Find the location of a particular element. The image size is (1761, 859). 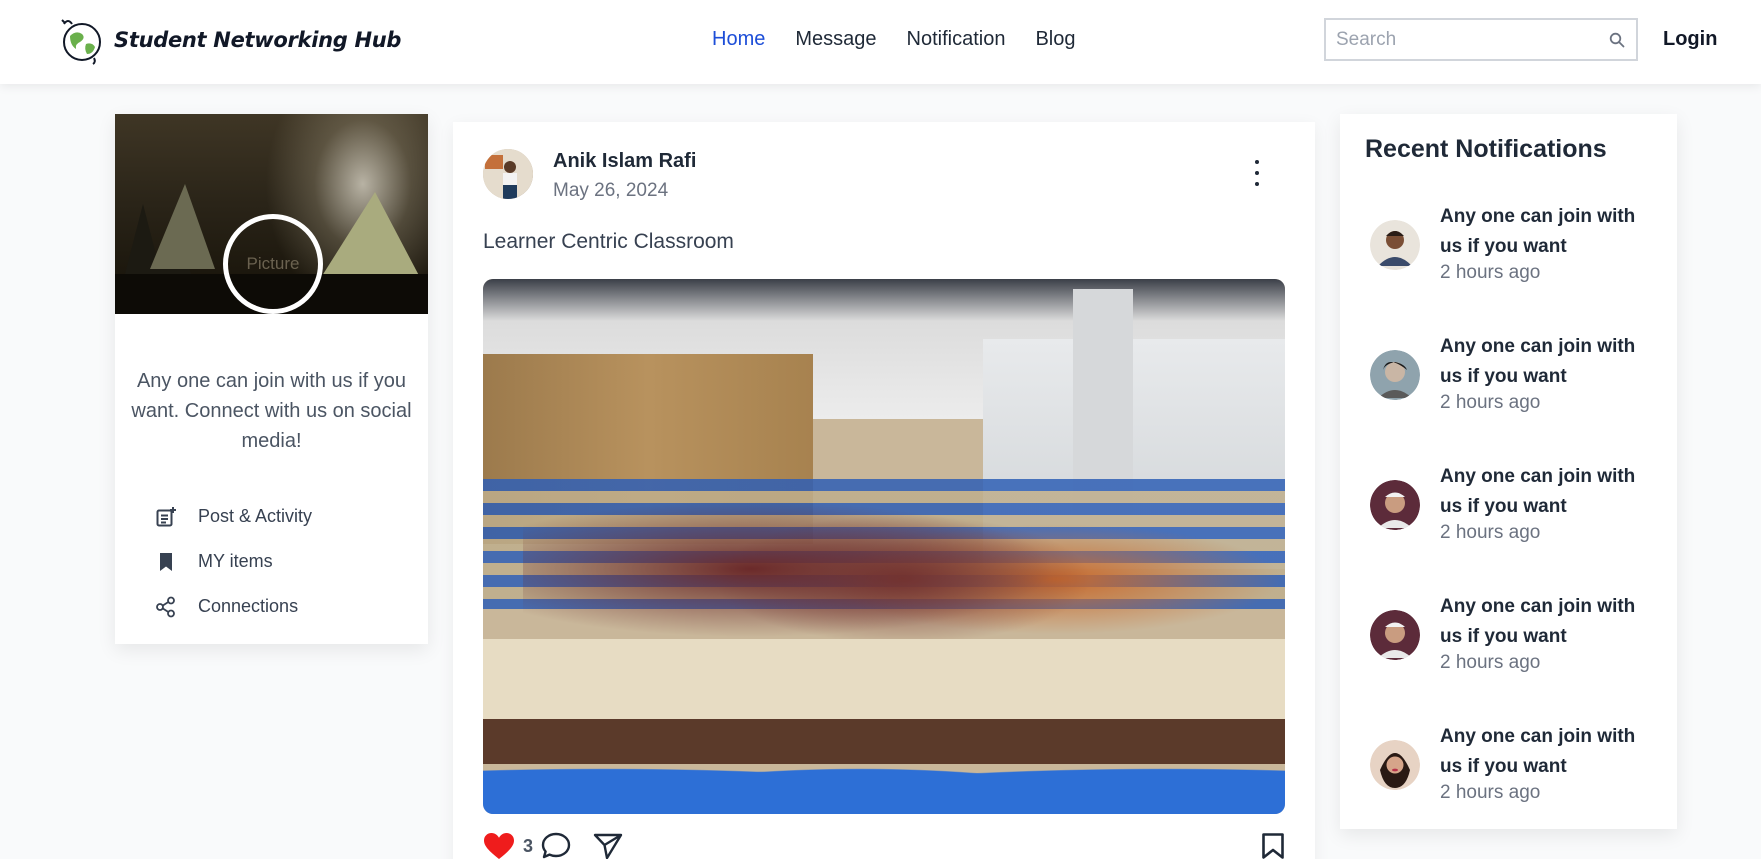

login-button: Login is located at coordinates (1690, 39).